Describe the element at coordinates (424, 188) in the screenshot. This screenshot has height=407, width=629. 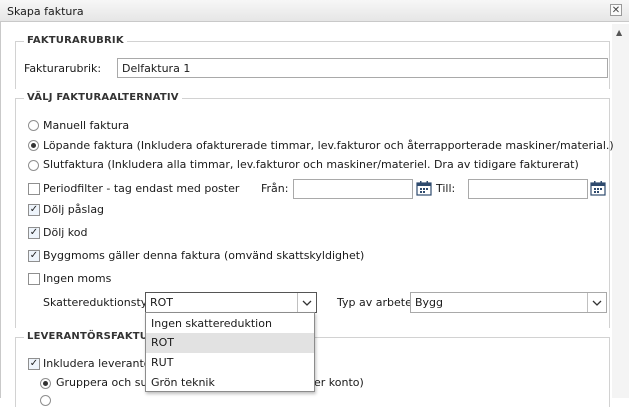
I see `calendar-from-icon` at that location.